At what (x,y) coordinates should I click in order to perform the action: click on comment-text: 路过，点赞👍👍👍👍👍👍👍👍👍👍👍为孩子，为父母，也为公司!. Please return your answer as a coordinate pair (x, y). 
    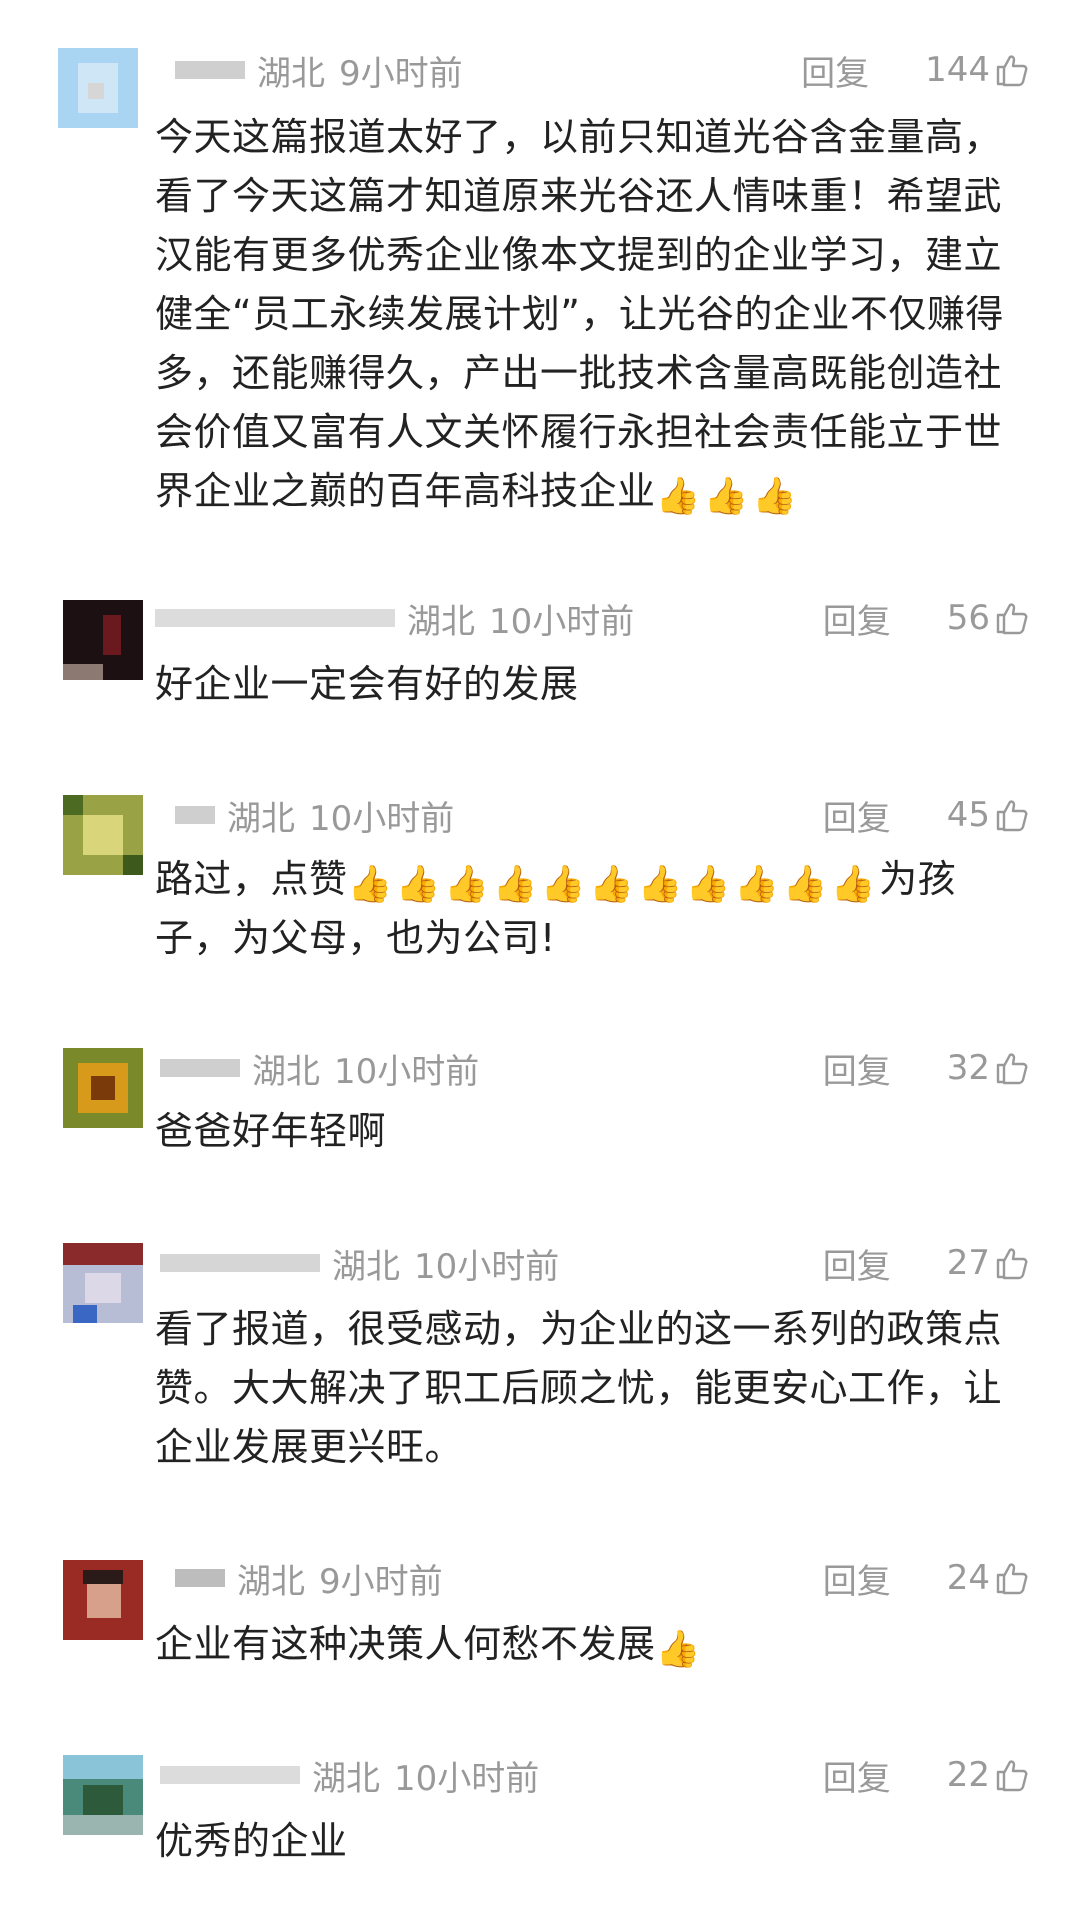
    Looking at the image, I should click on (585, 909).